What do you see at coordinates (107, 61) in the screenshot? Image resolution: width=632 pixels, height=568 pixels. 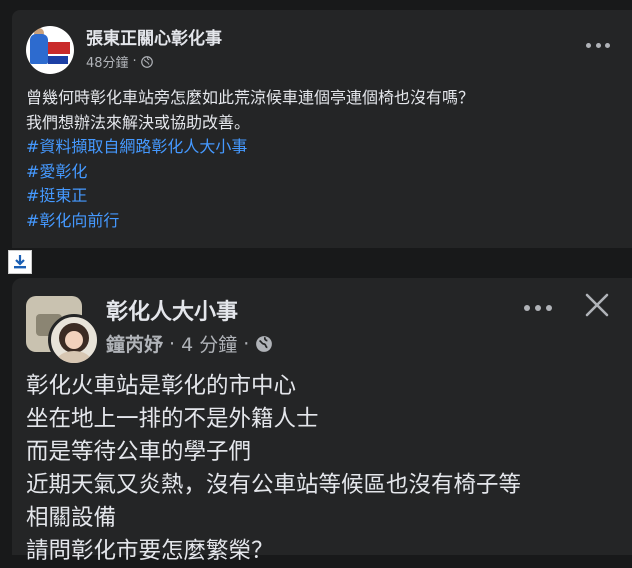 I see `post-timestamp: 48分鐘` at bounding box center [107, 61].